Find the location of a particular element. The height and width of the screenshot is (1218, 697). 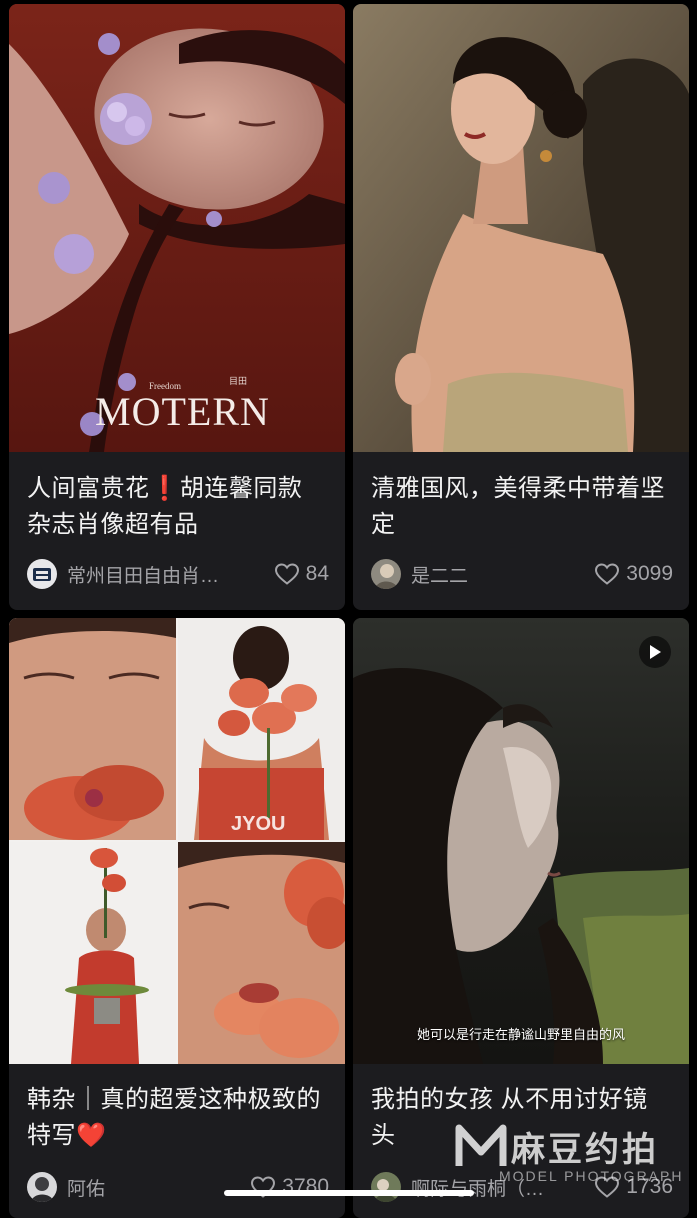

watermark-brand: 麻豆约拍 is located at coordinates (585, 1150).